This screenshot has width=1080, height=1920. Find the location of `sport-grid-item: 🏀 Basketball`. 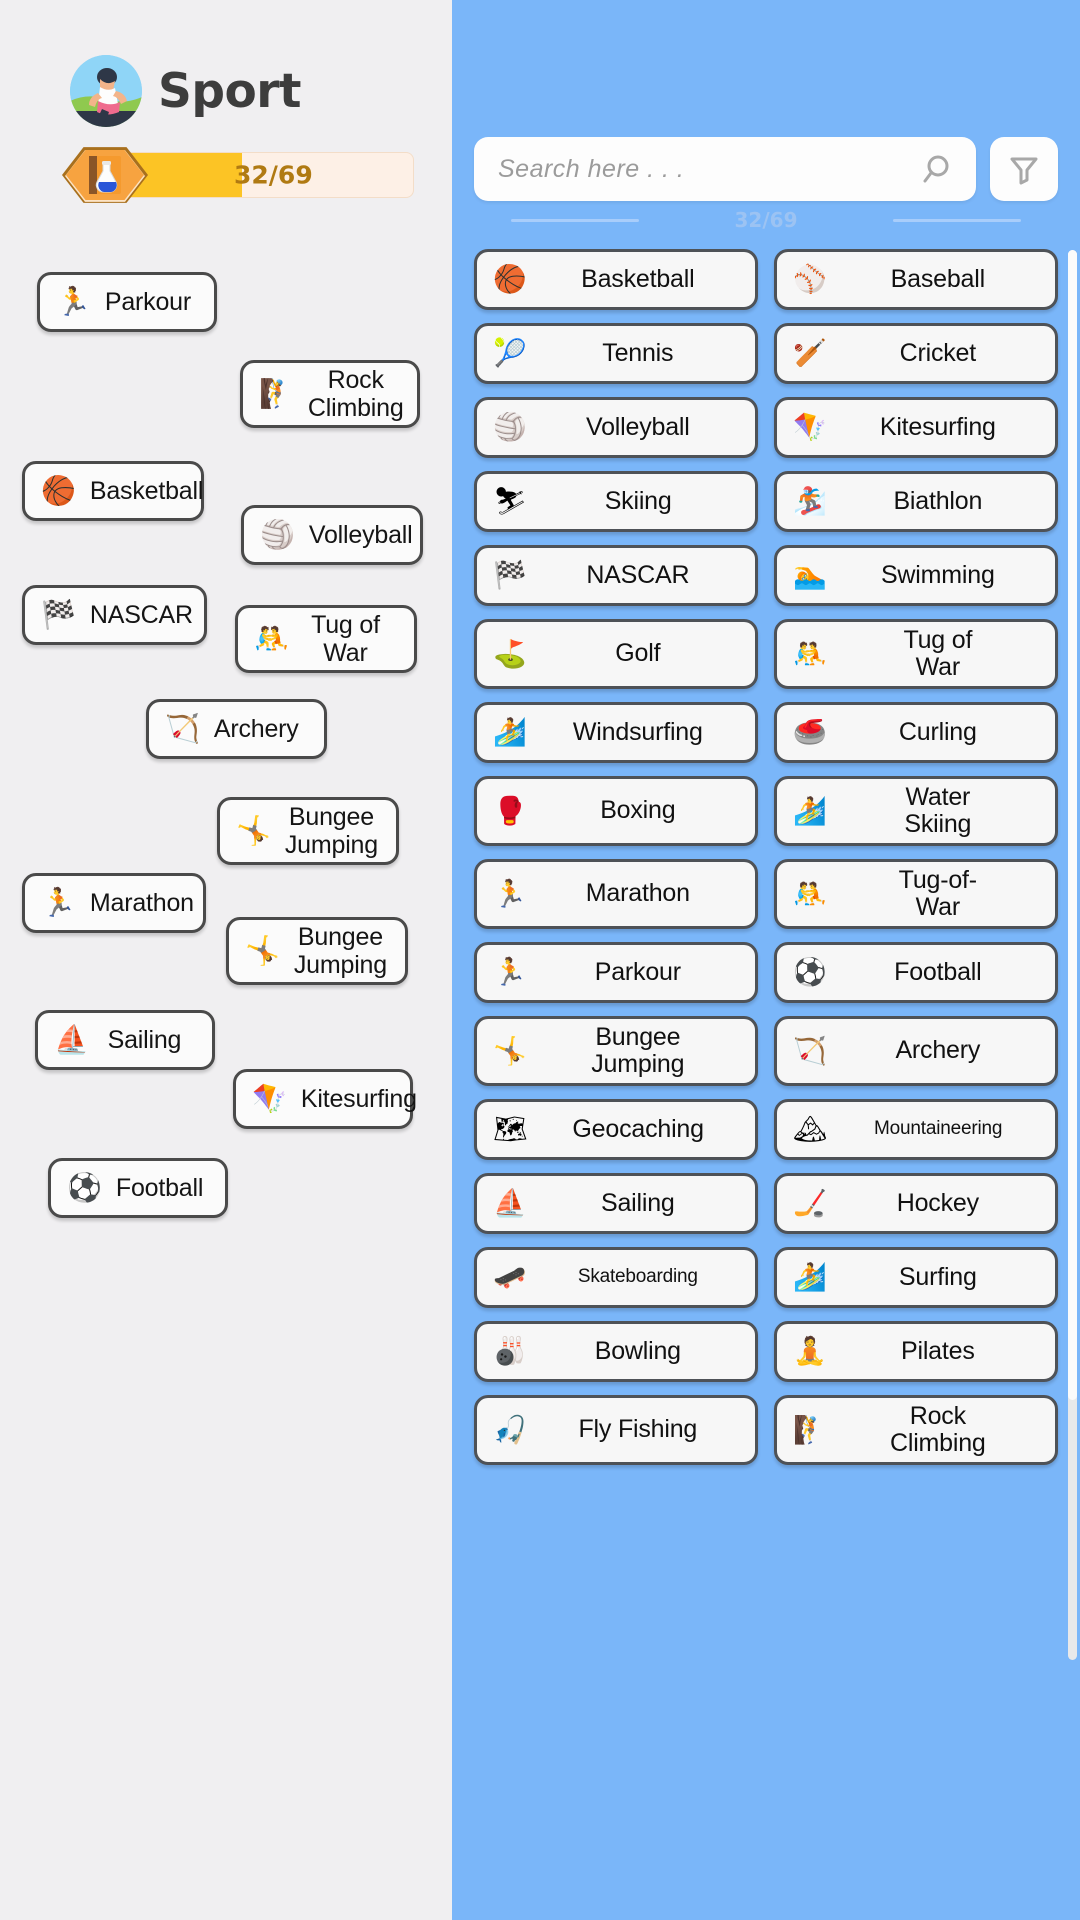

sport-grid-item: 🏀 Basketball is located at coordinates (616, 279).